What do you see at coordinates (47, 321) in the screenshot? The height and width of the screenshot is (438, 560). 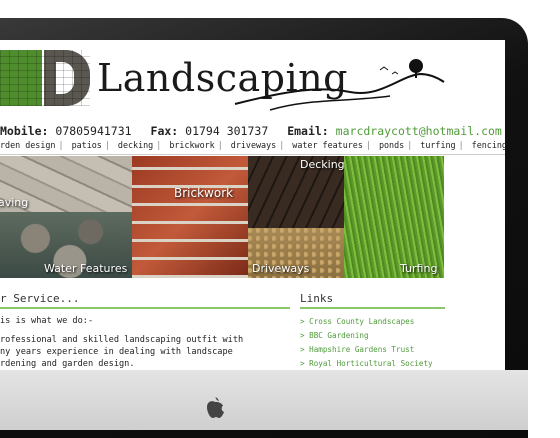 I see `service-intro: is is what we do:-` at bounding box center [47, 321].